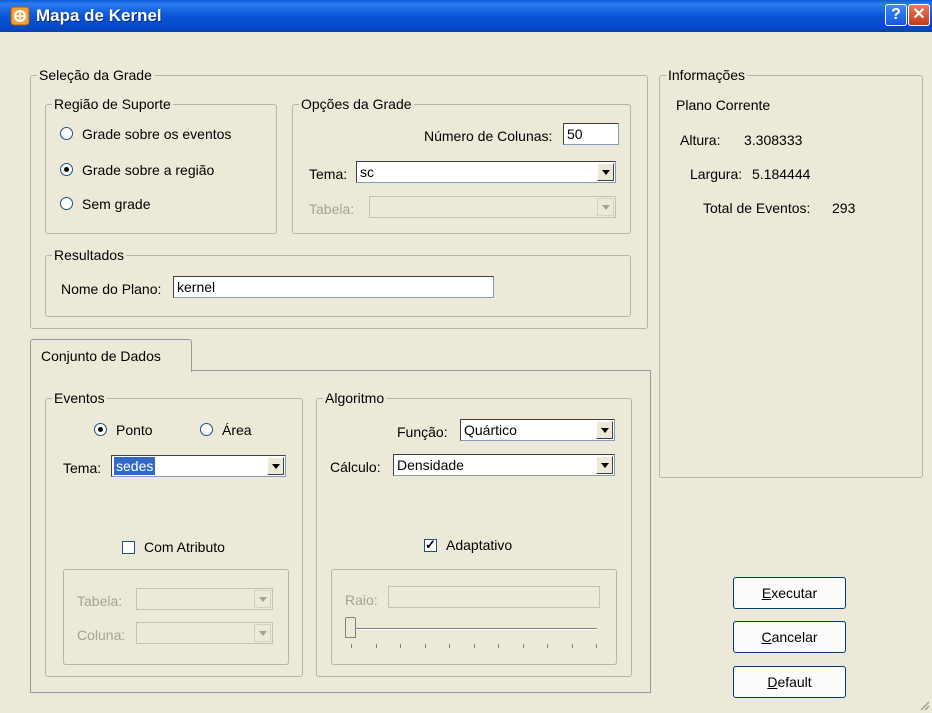  I want to click on radio-point-label: Ponto, so click(134, 430).